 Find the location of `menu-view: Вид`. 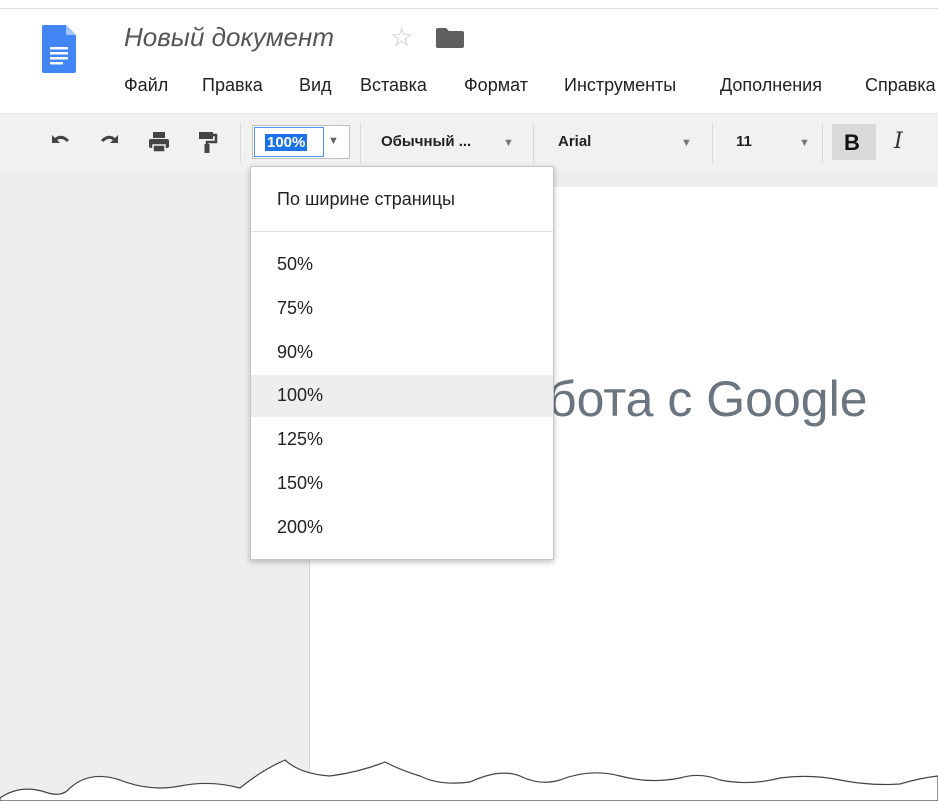

menu-view: Вид is located at coordinates (315, 85).